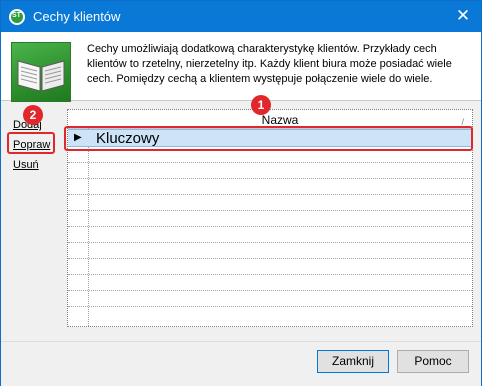 This screenshot has height=386, width=482. What do you see at coordinates (261, 105) in the screenshot?
I see `annotation-badge-1: 1` at bounding box center [261, 105].